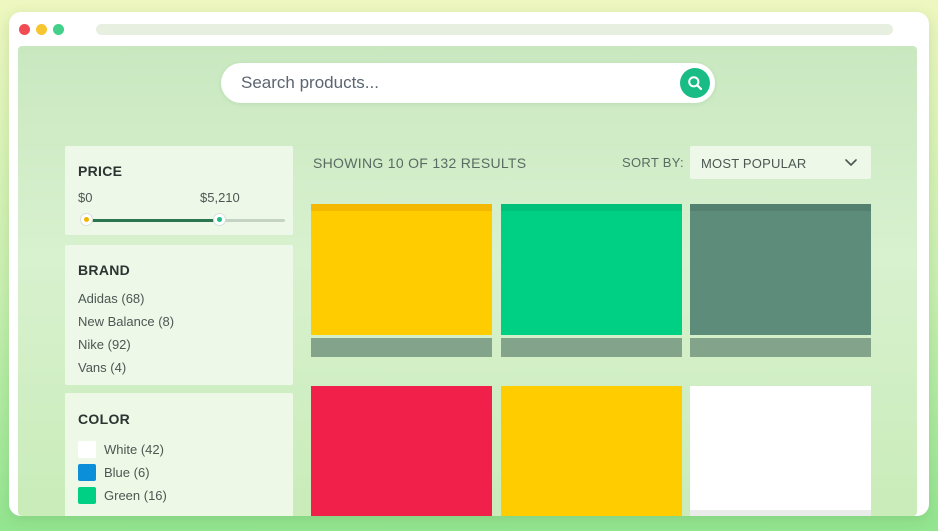 The width and height of the screenshot is (938, 531). I want to click on brand-option-nike: Nike (92), so click(126, 348).